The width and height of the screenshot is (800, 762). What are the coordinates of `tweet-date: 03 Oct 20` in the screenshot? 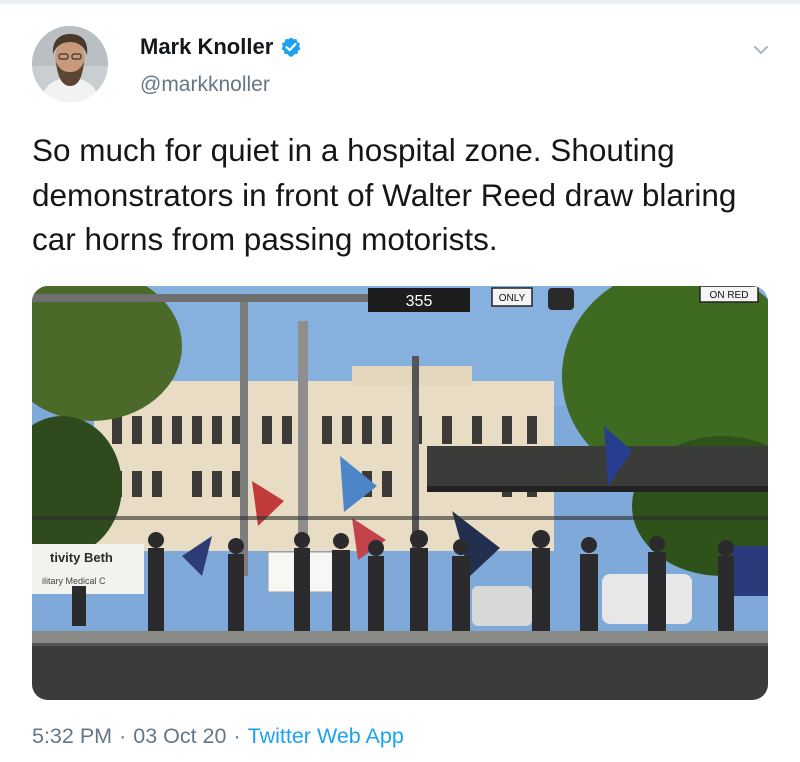 It's located at (179, 736).